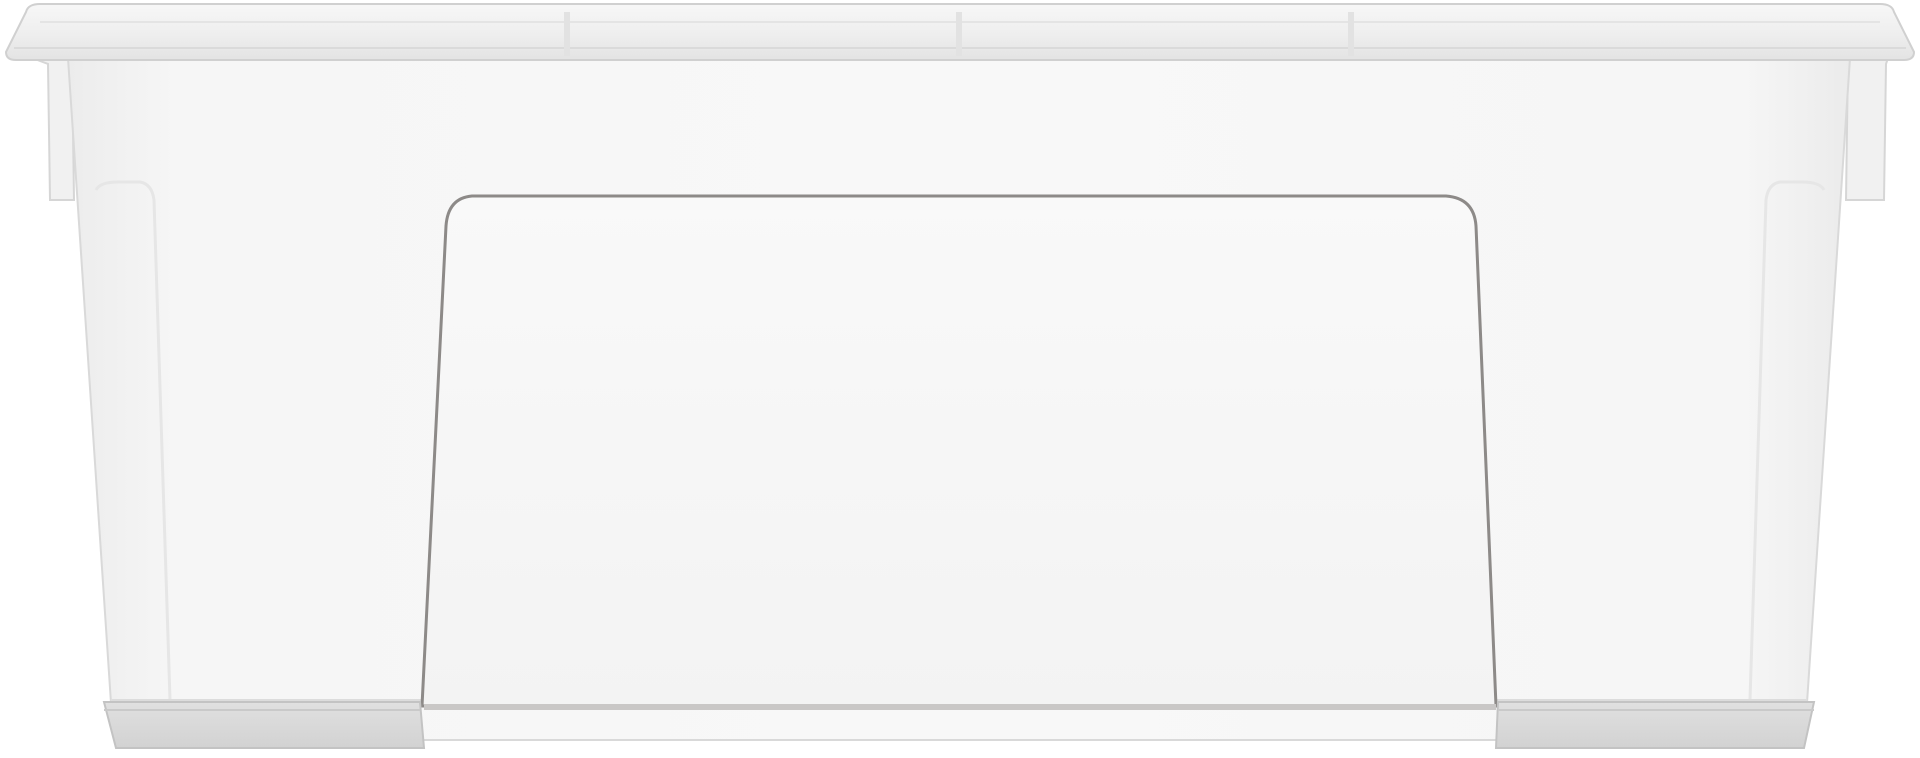  Describe the element at coordinates (53, 129) in the screenshot. I see `side-handle-left` at that location.